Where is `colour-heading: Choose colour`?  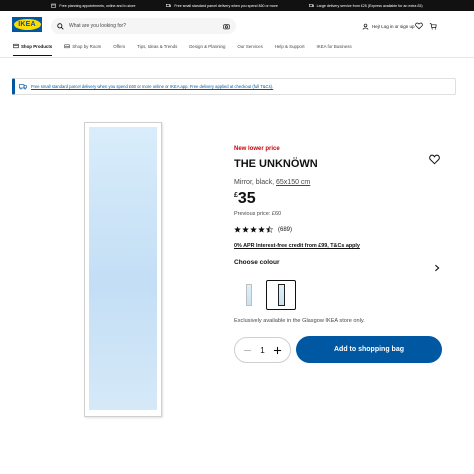
colour-heading: Choose colour is located at coordinates (257, 262).